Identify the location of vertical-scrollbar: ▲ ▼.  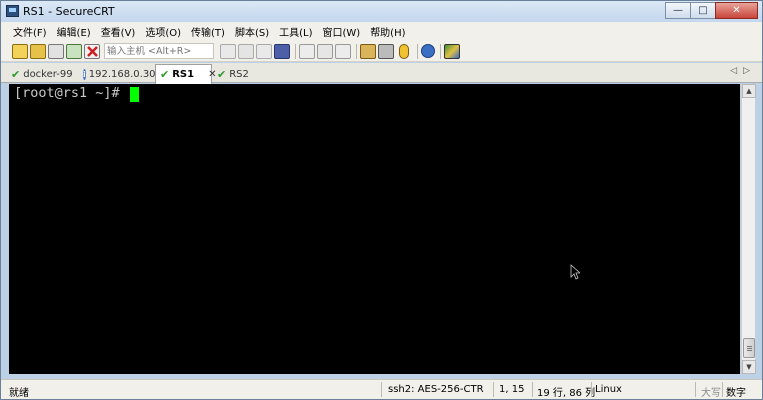
(748, 229).